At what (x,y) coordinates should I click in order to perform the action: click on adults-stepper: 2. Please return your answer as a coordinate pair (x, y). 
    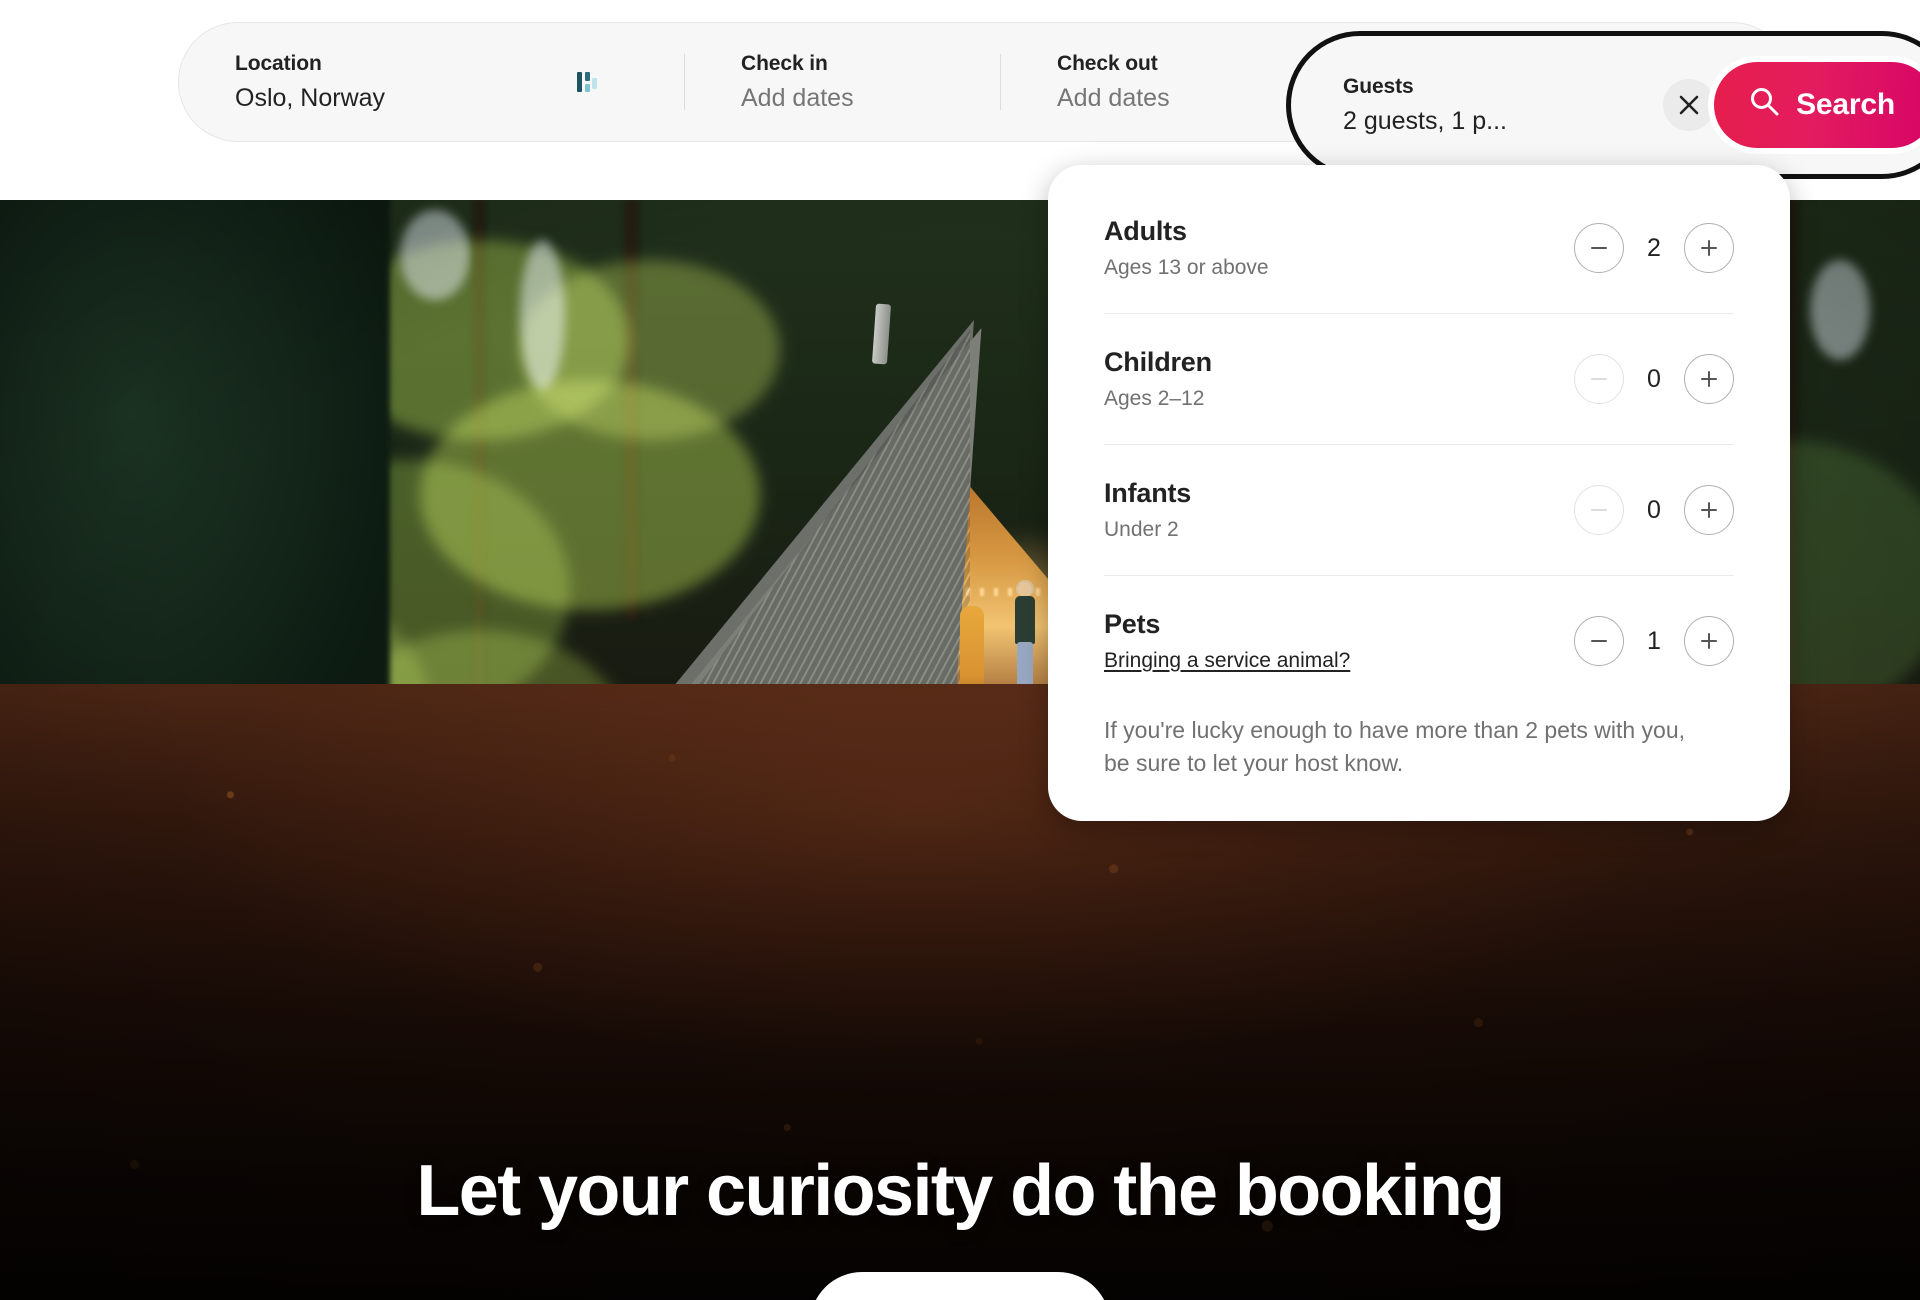
    Looking at the image, I should click on (1654, 248).